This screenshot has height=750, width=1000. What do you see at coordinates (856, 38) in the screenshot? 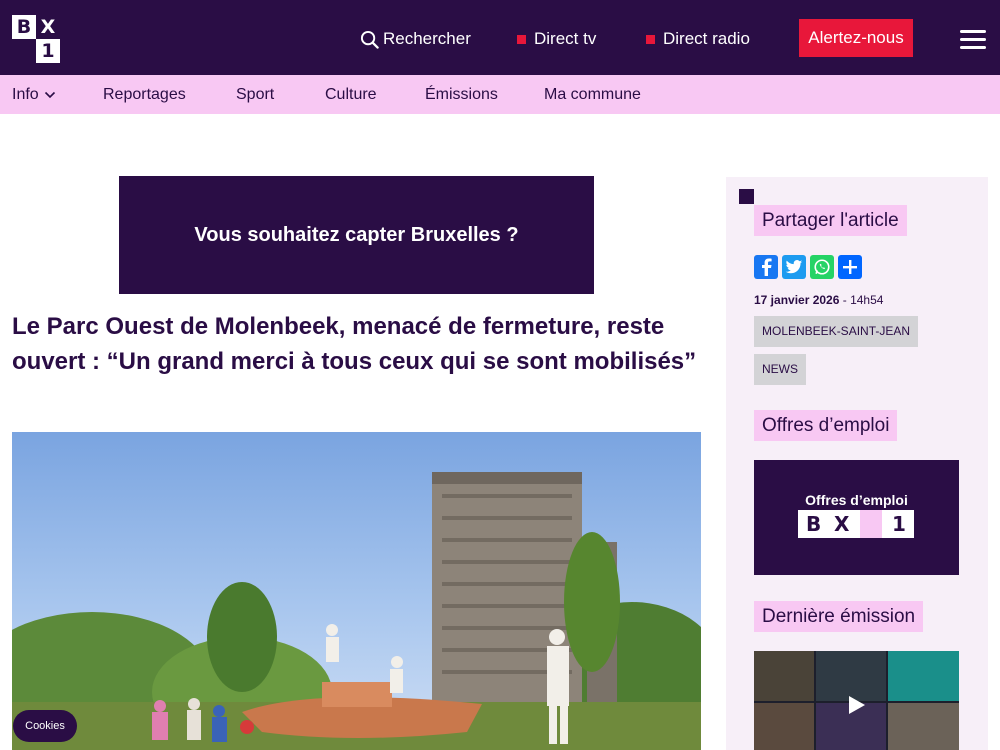
I see `alert-us-button: Alertez-nous` at bounding box center [856, 38].